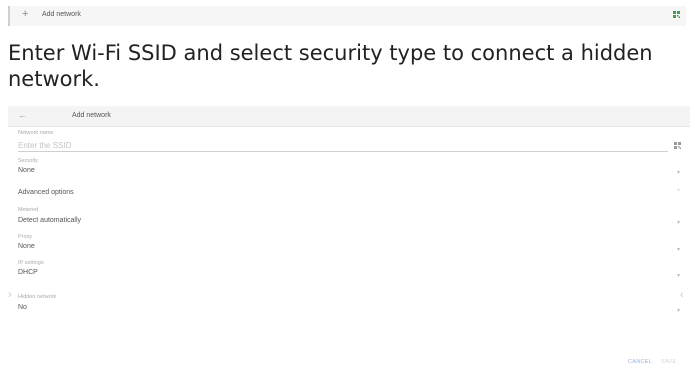  Describe the element at coordinates (682, 295) in the screenshot. I see `right-edge-arrow-icon: ‹` at that location.